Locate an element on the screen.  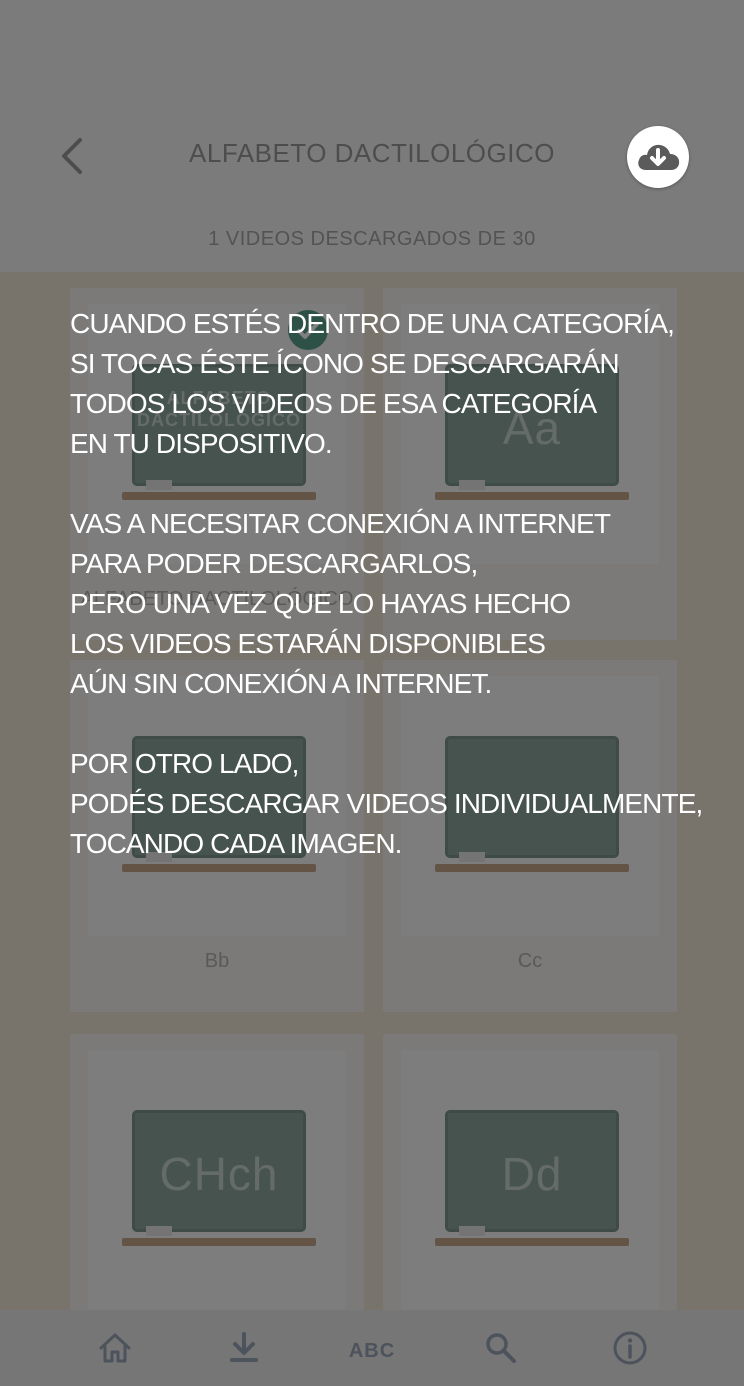
download-all-button is located at coordinates (658, 157).